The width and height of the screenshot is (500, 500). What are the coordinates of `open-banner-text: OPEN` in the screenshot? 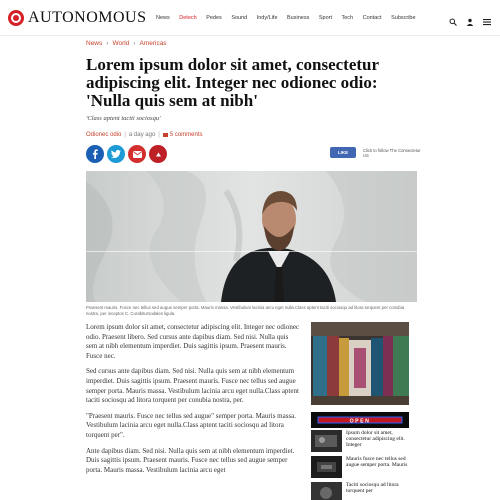 It's located at (360, 421).